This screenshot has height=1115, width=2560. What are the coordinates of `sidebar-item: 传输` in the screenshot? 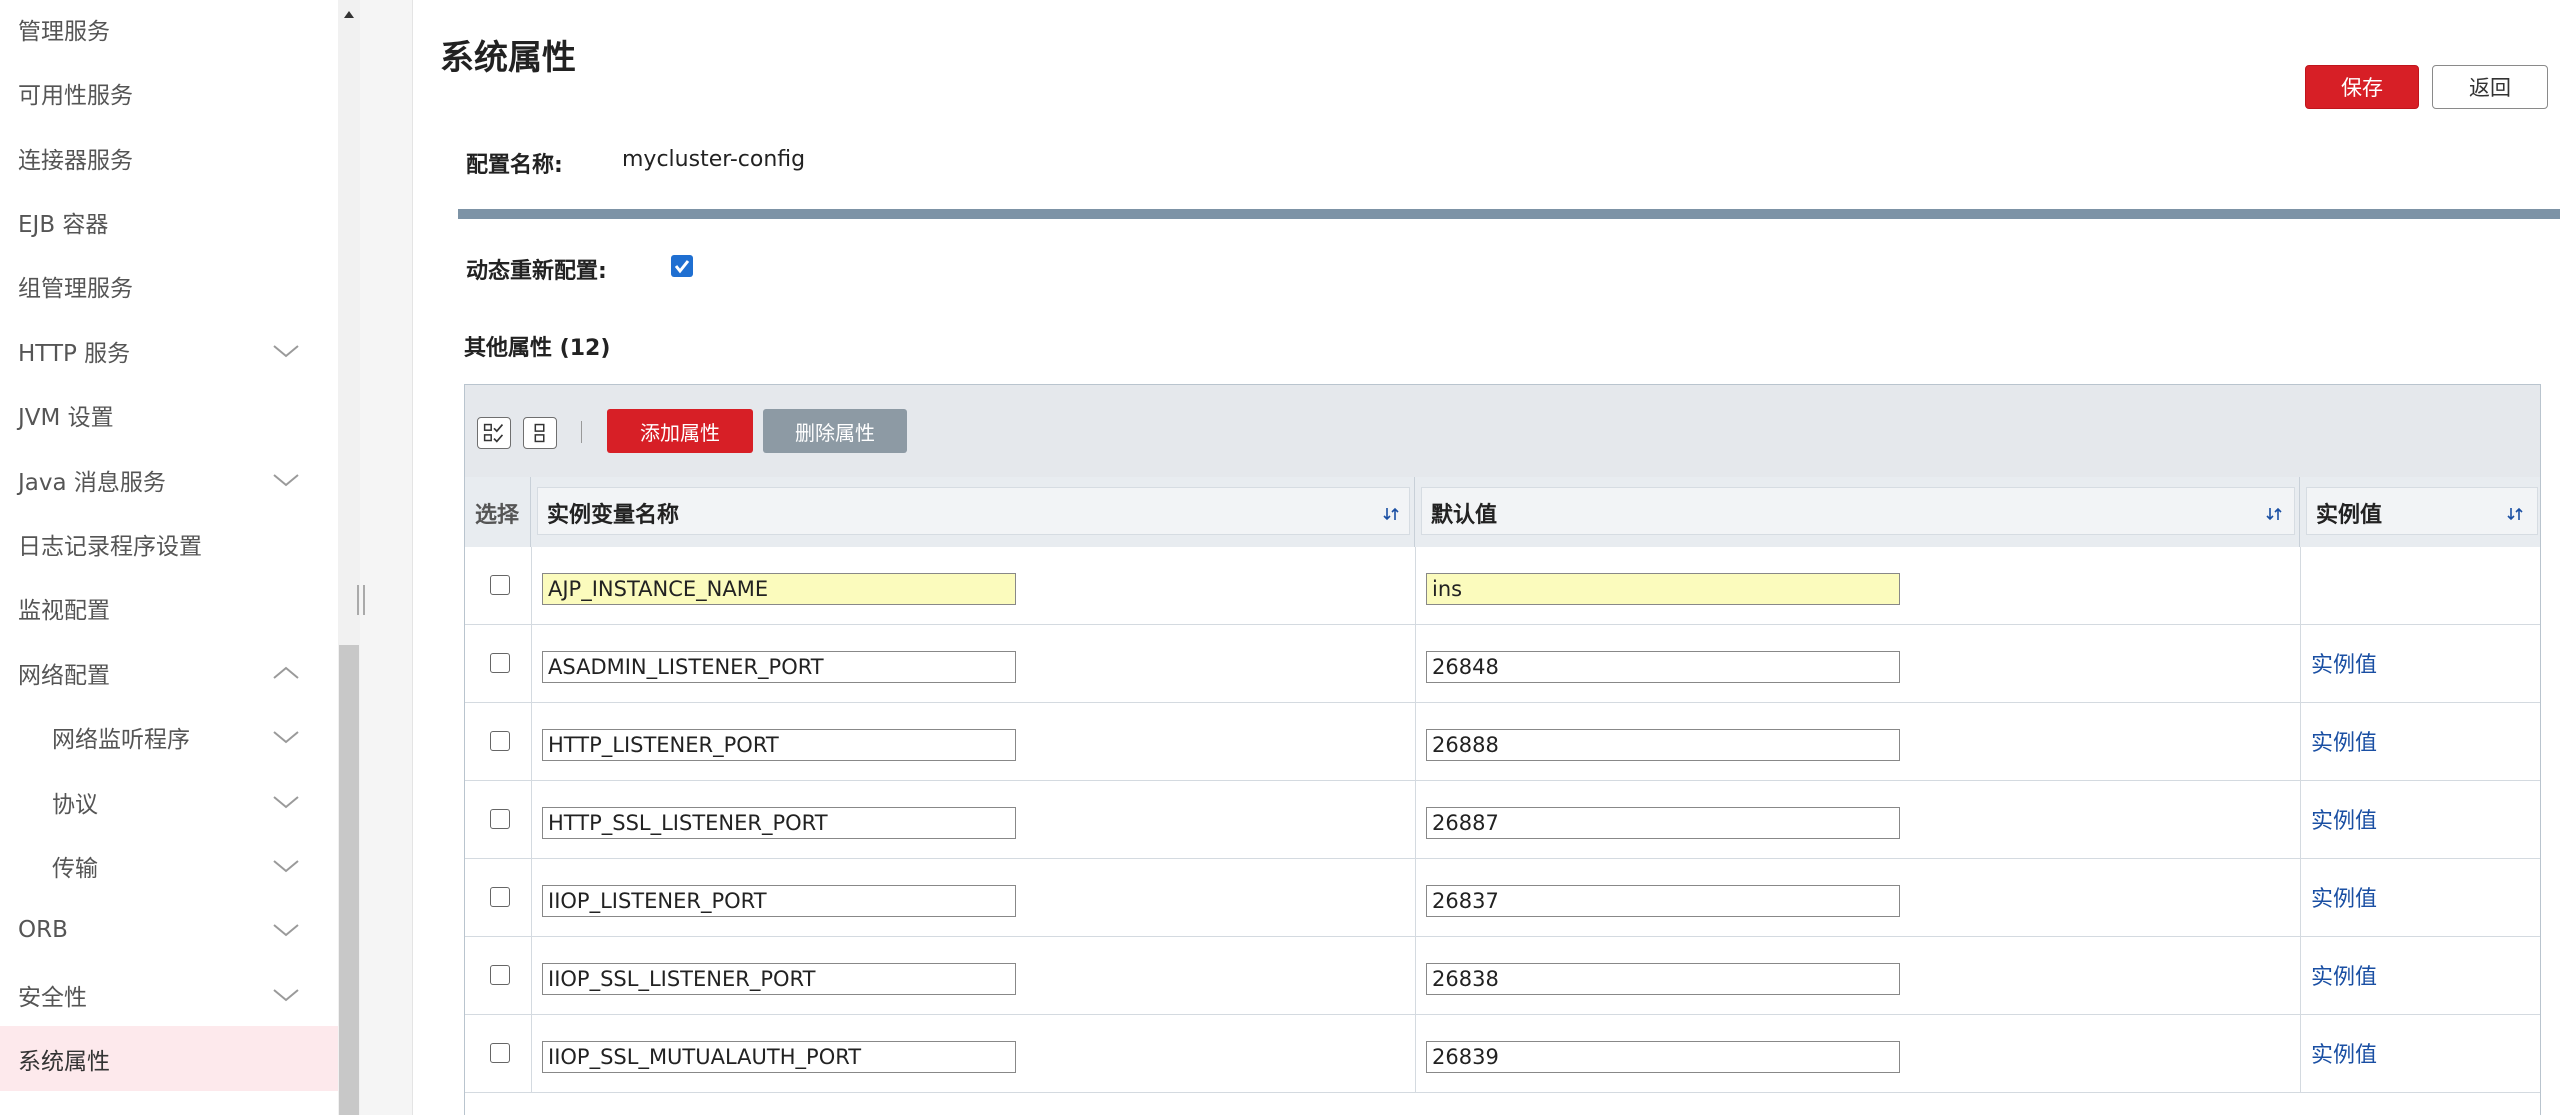 It's located at (169, 865).